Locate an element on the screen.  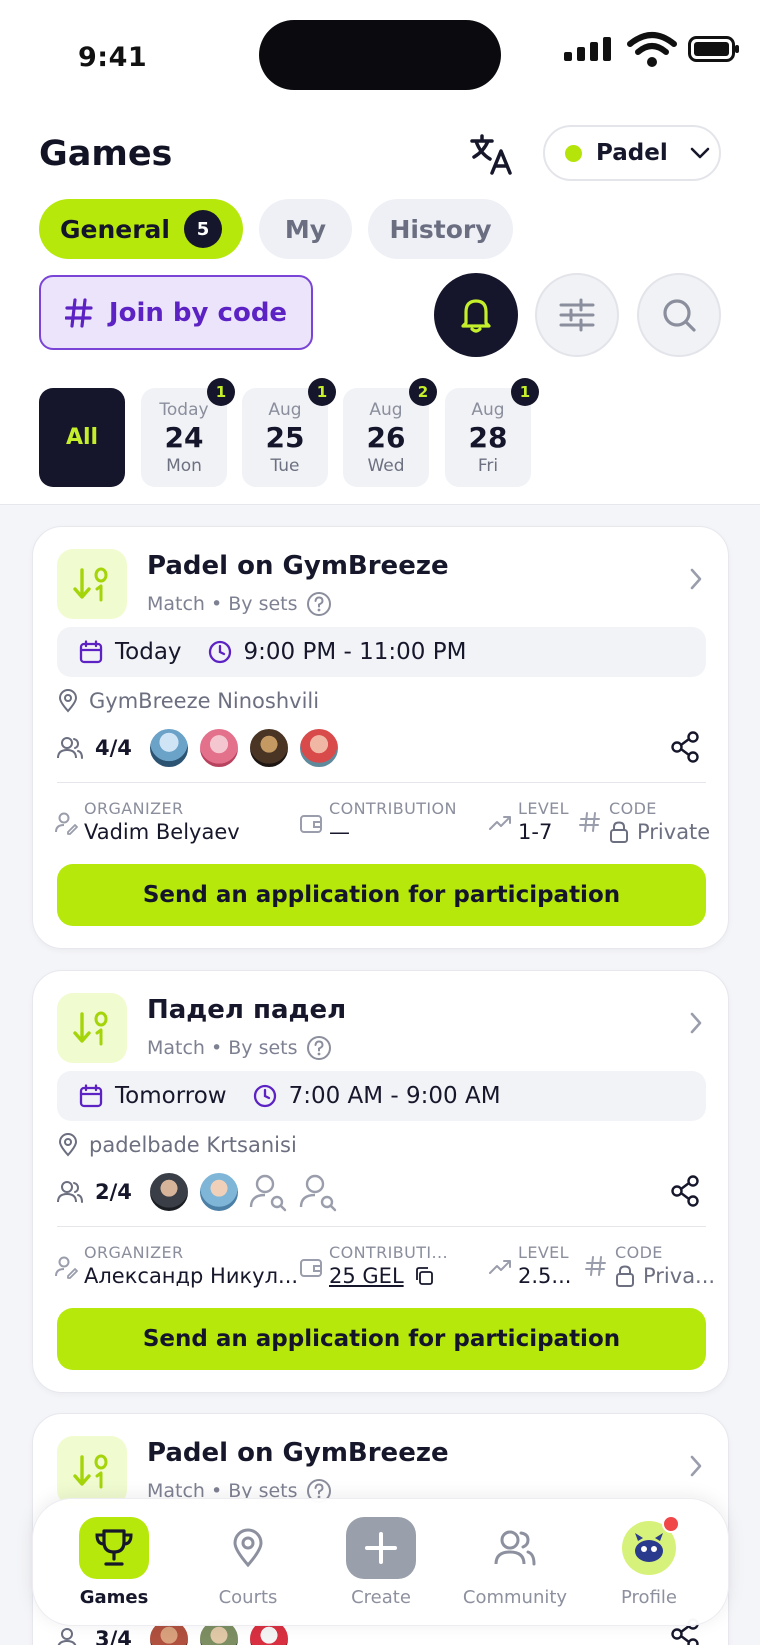
game-location: padelbade Krtsanisi is located at coordinates (177, 1145).